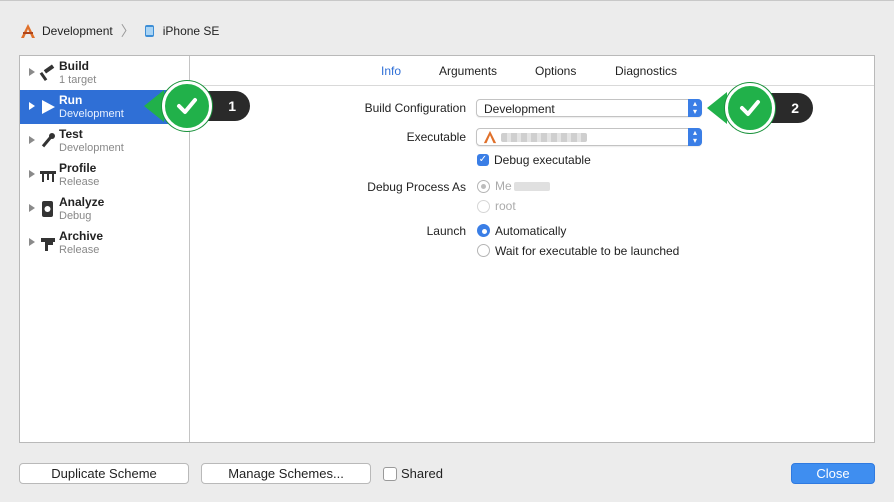 The image size is (894, 502). Describe the element at coordinates (48, 175) in the screenshot. I see `instruments-icon` at that location.